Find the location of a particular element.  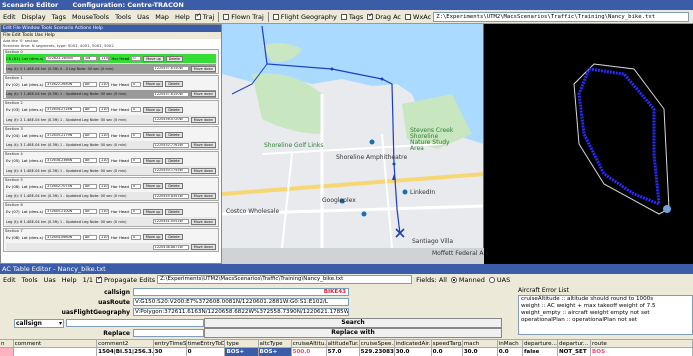

lat-input: 372645.2100N is located at coordinates (63, 211).